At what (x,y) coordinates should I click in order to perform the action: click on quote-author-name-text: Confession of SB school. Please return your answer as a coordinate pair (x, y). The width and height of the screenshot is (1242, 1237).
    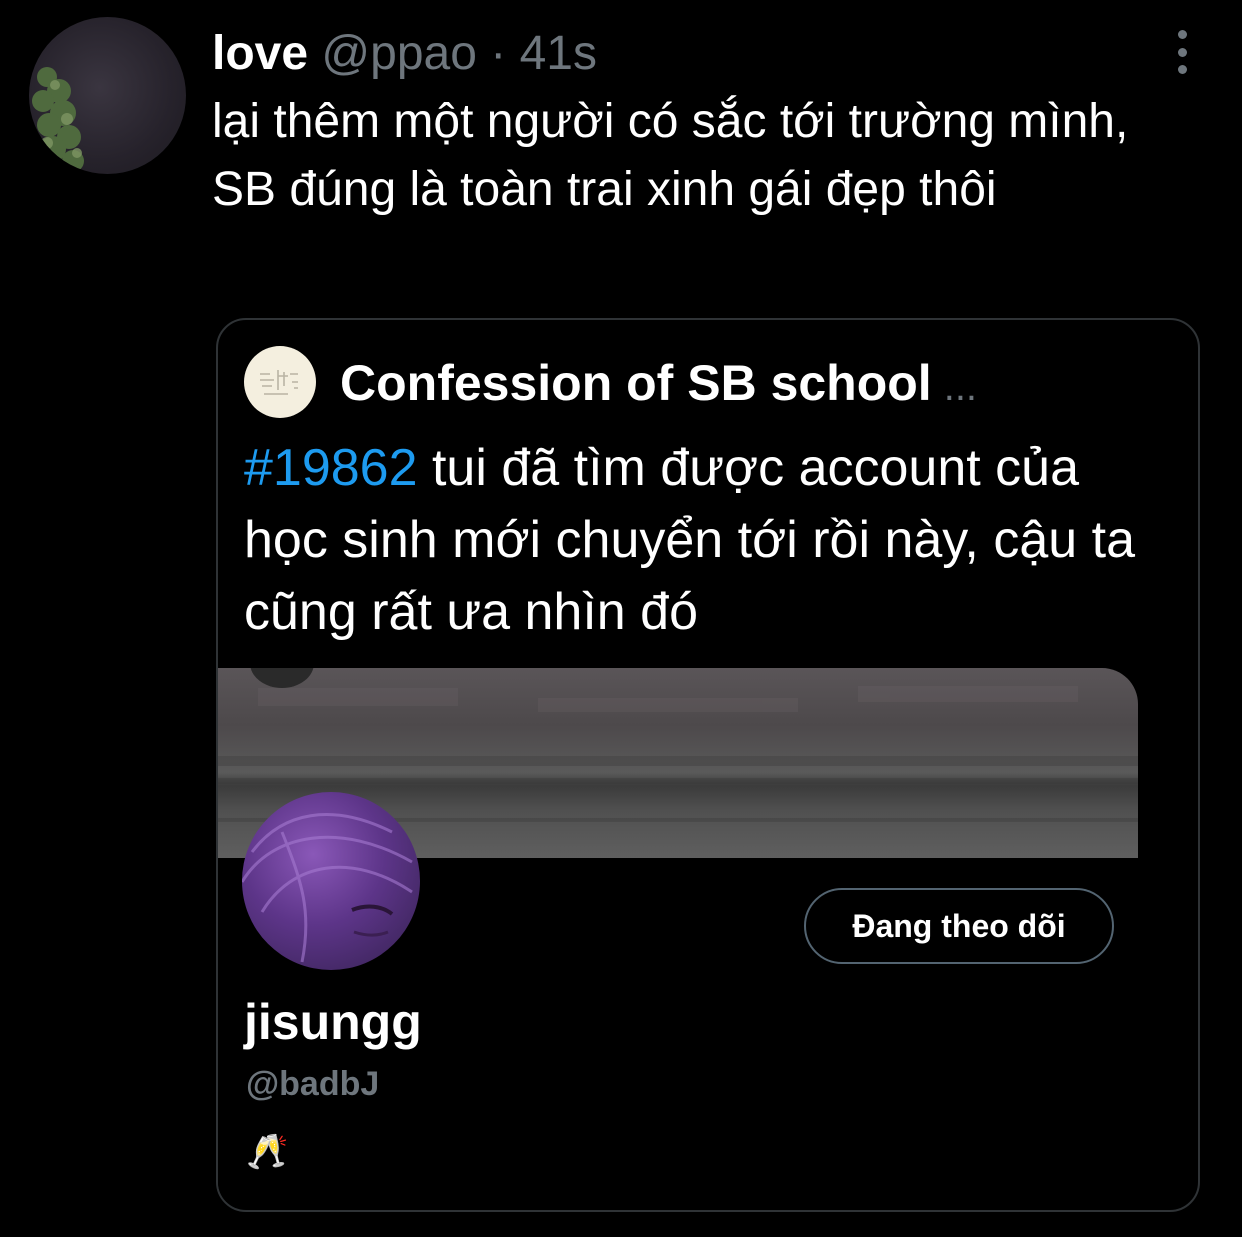
    Looking at the image, I should click on (636, 383).